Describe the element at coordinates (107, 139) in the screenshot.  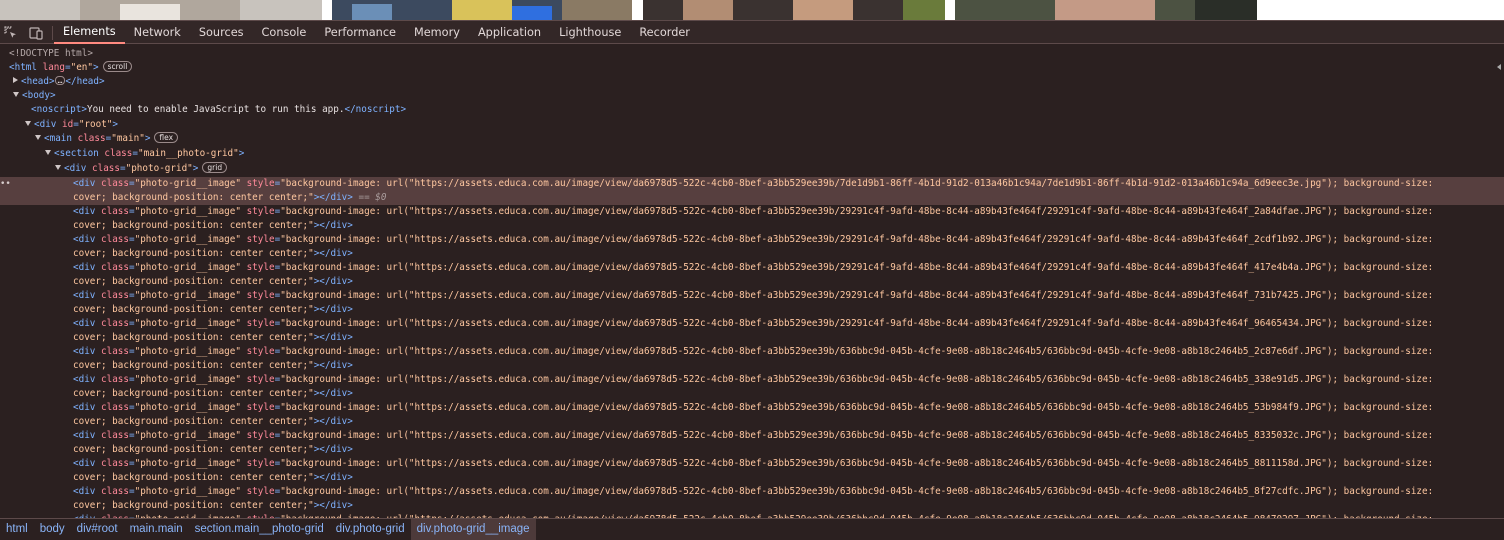
I see `main-node: <main class="main"> flex` at that location.